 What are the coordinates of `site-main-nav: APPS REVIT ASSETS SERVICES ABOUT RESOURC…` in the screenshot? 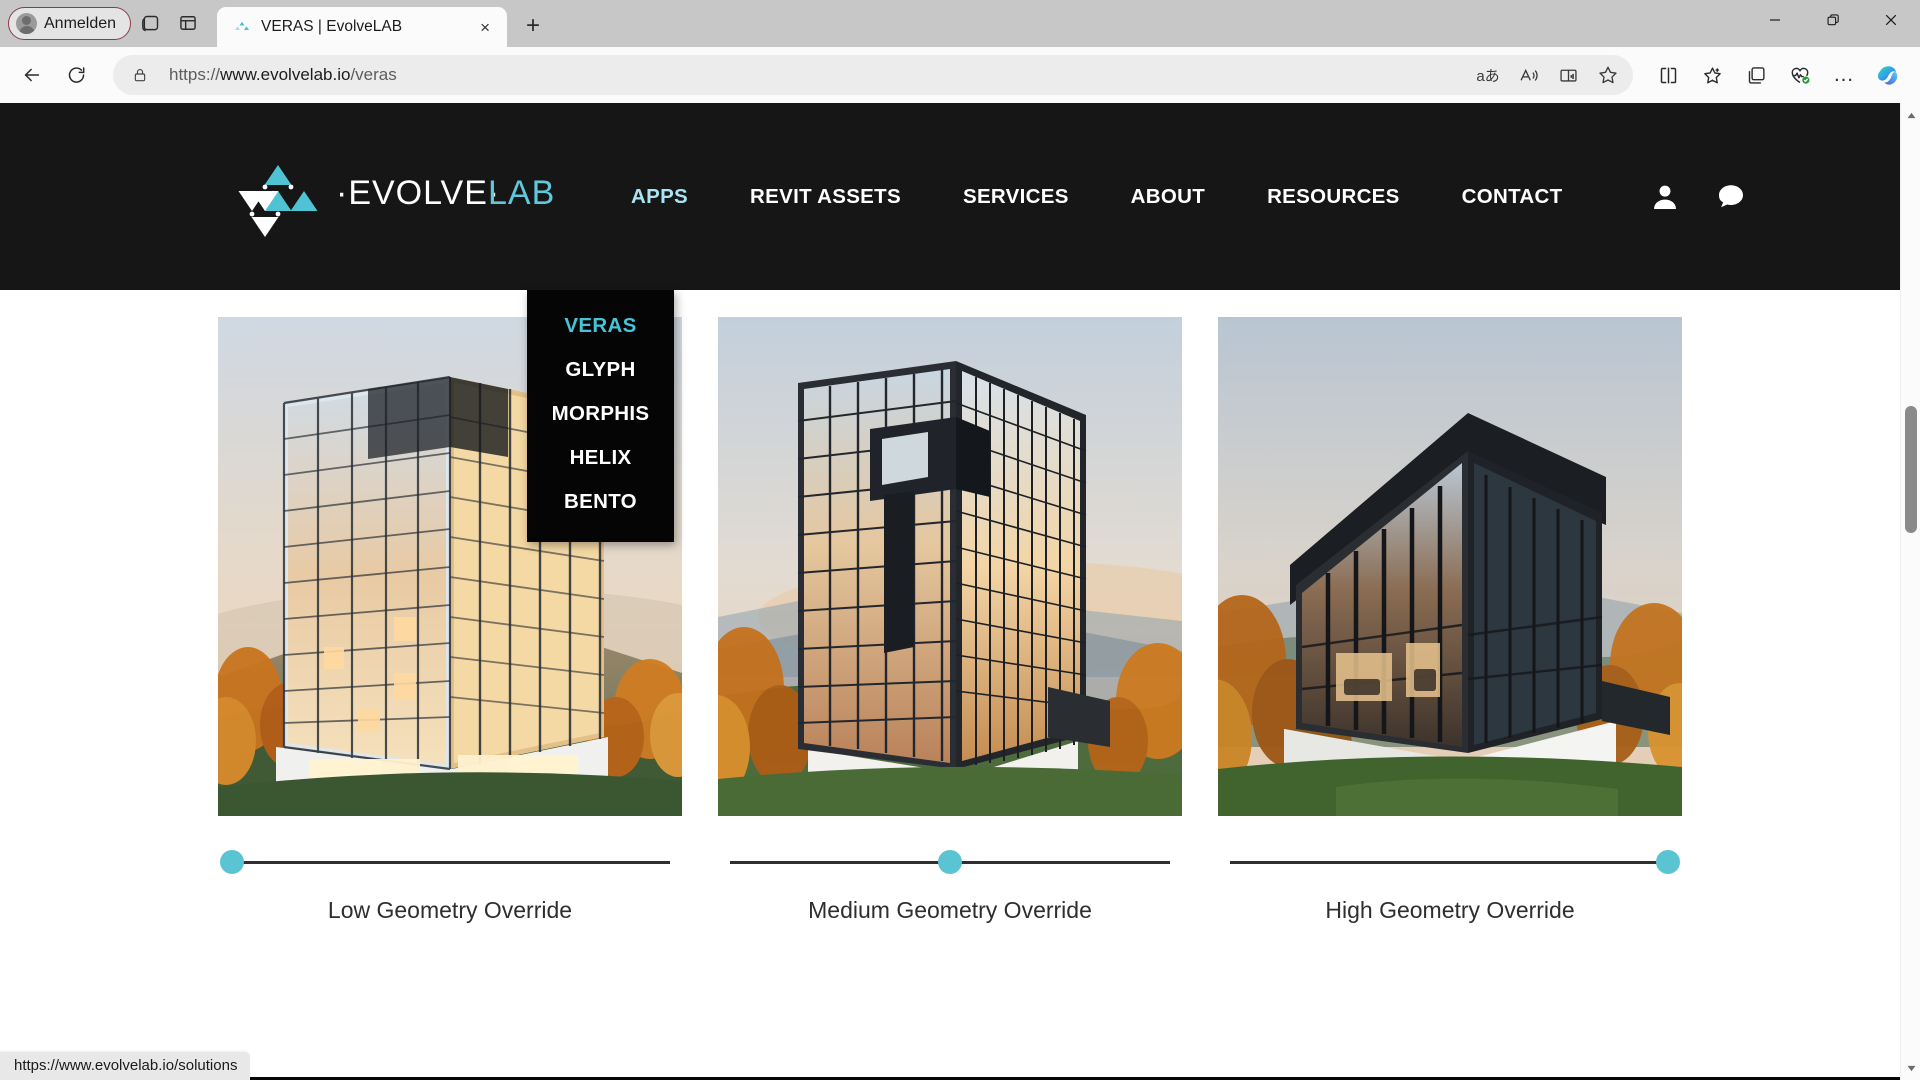 It's located at (1096, 197).